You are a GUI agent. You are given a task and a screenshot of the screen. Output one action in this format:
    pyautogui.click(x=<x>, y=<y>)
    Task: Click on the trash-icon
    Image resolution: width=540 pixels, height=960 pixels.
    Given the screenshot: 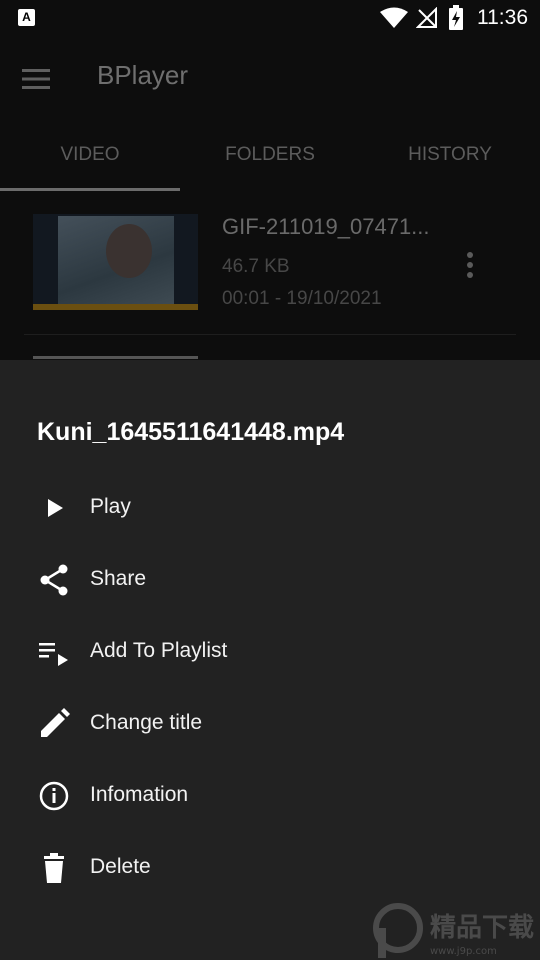 What is the action you would take?
    pyautogui.click(x=54, y=868)
    